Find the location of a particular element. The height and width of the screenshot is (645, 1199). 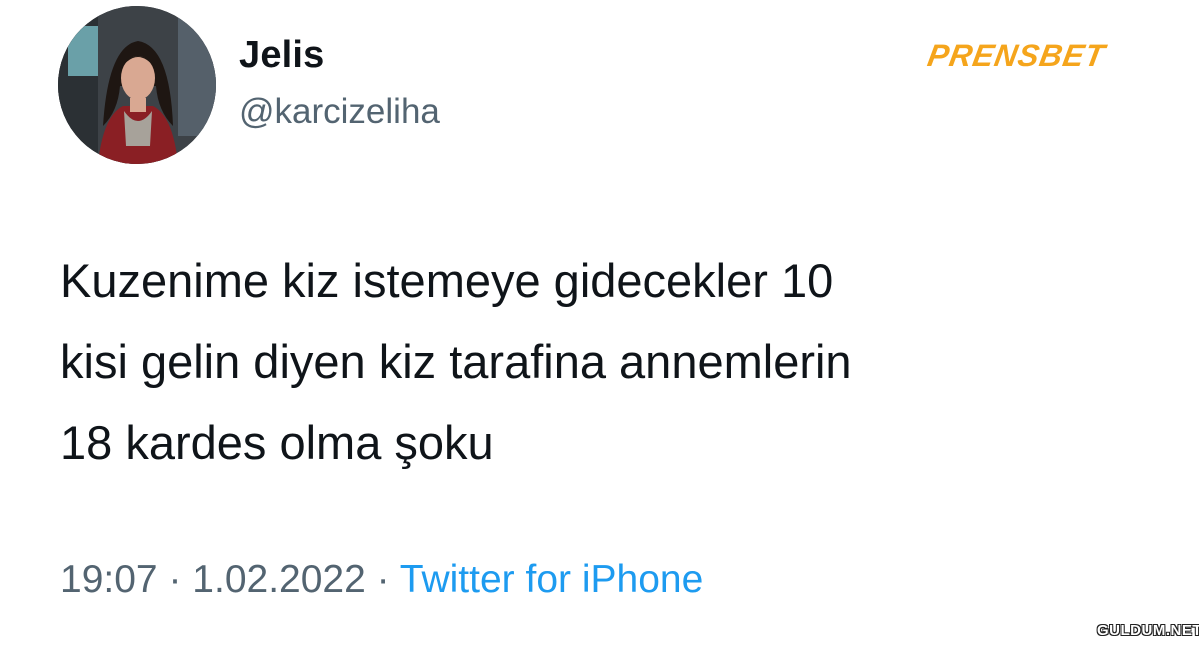

tweet-metadata: 19:07 · 1.02.2022 · Twitter for iPhone is located at coordinates (381, 580).